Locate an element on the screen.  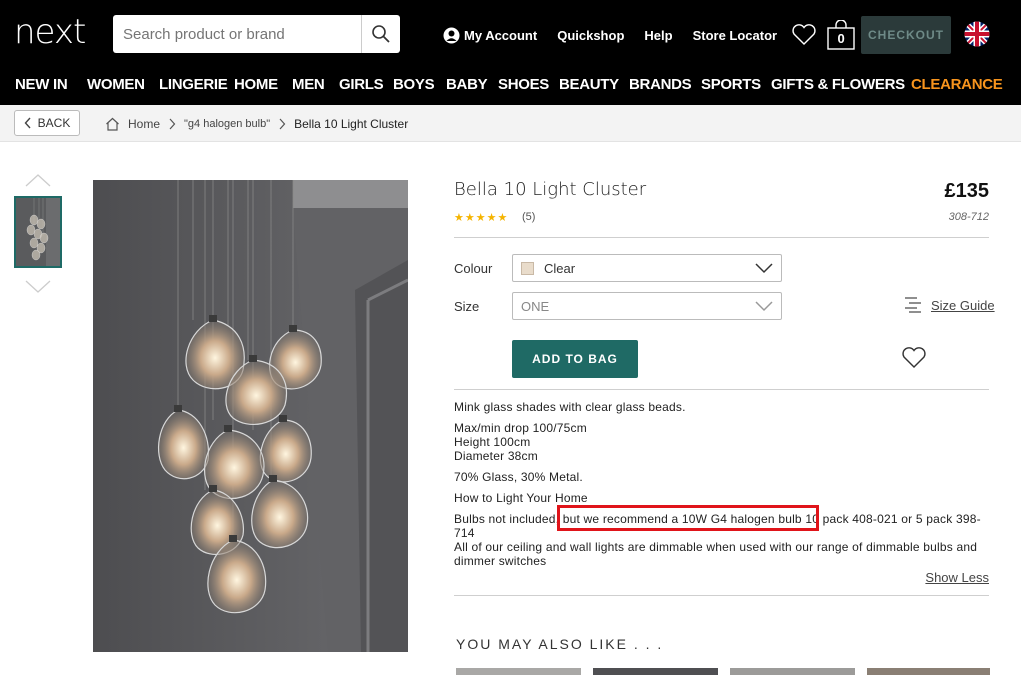
size-guide-label: Size Guide is located at coordinates (963, 305).